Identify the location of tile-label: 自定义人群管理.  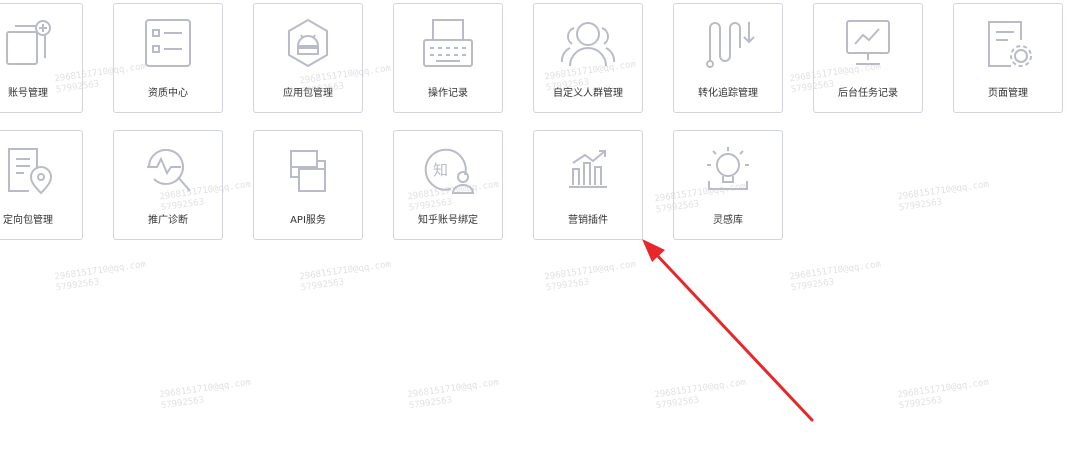
(588, 93).